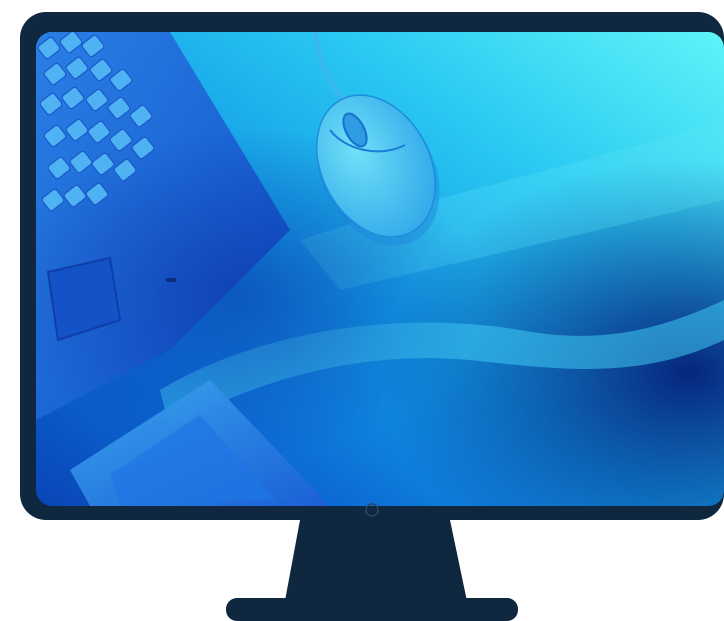 The height and width of the screenshot is (621, 724). What do you see at coordinates (376, 563) in the screenshot?
I see `monitor-stand-neck` at bounding box center [376, 563].